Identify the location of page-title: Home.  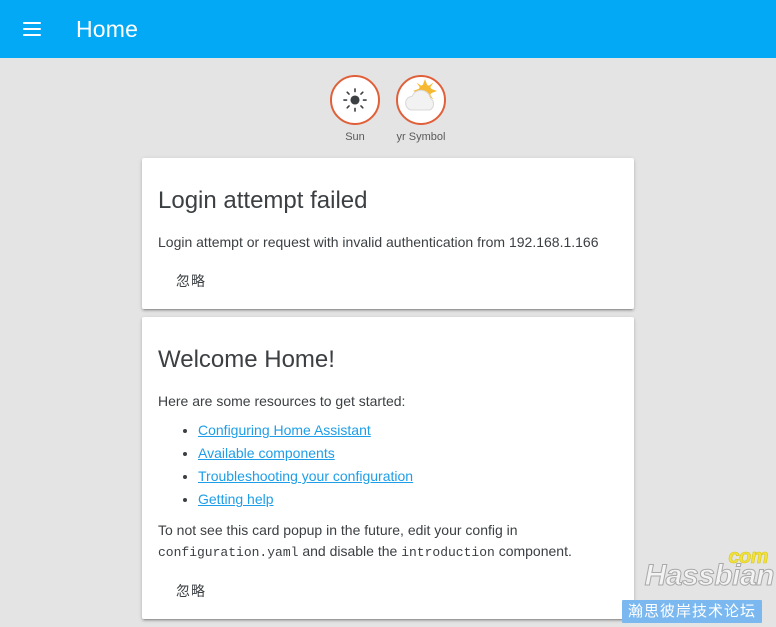
(107, 28).